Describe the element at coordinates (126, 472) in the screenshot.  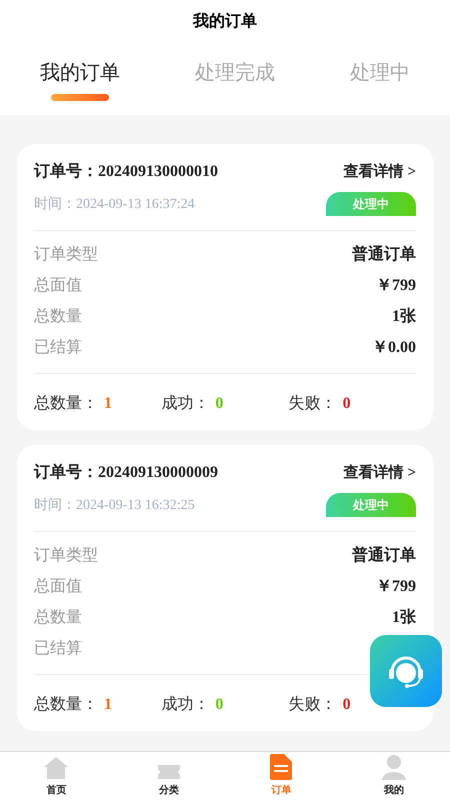
I see `order-number: 订单号：202409130000009` at that location.